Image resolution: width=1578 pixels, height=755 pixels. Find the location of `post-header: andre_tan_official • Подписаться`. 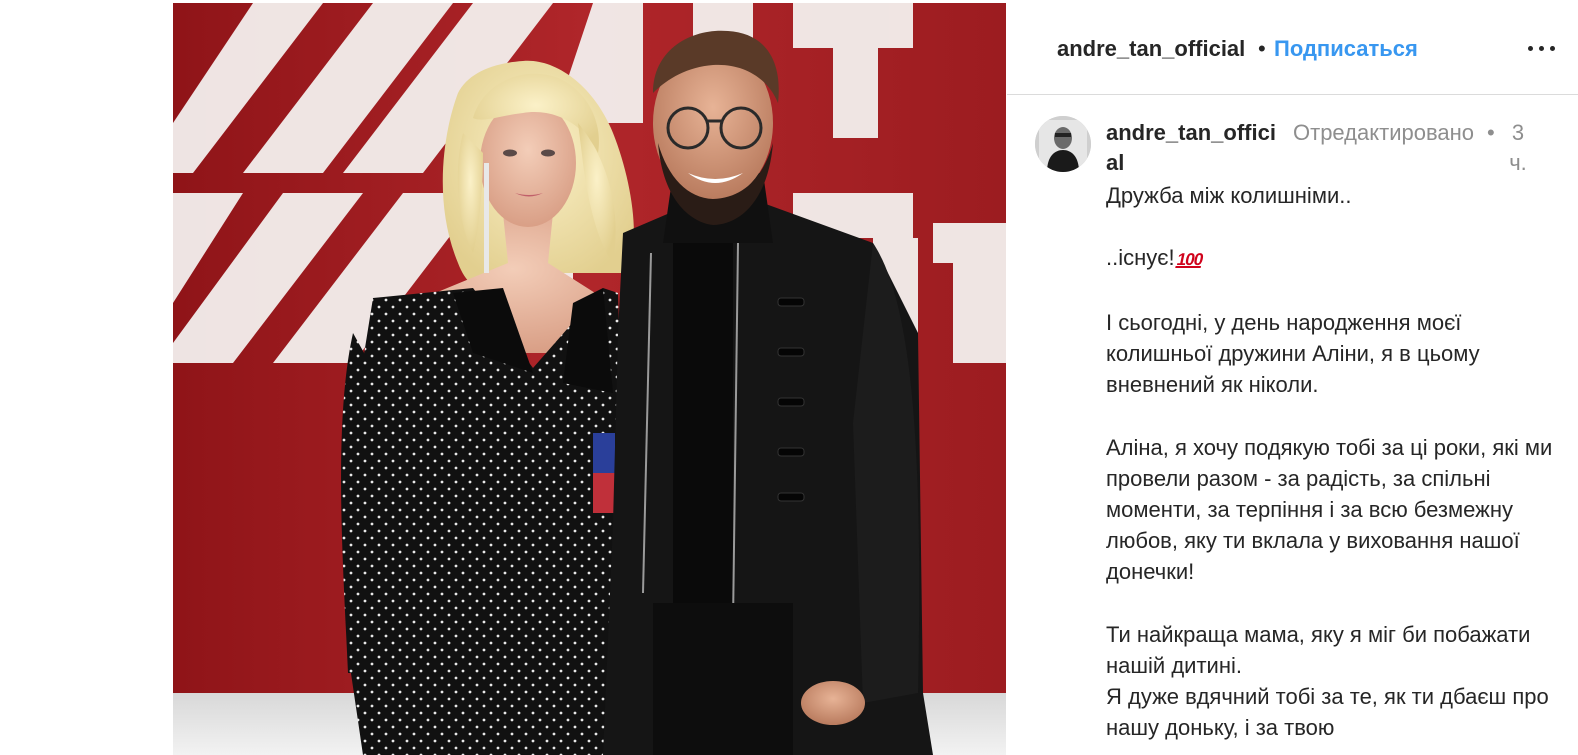

post-header: andre_tan_official • Подписаться is located at coordinates (1292, 47).